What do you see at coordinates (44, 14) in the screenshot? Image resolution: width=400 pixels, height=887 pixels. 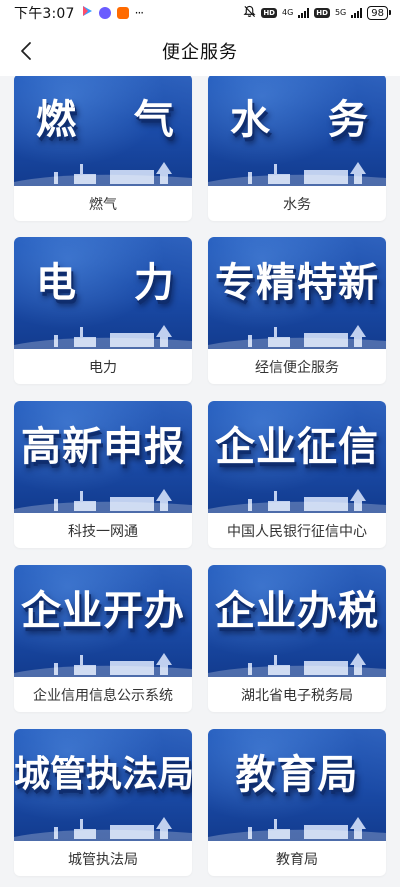 I see `status-time: 下午3:07` at bounding box center [44, 14].